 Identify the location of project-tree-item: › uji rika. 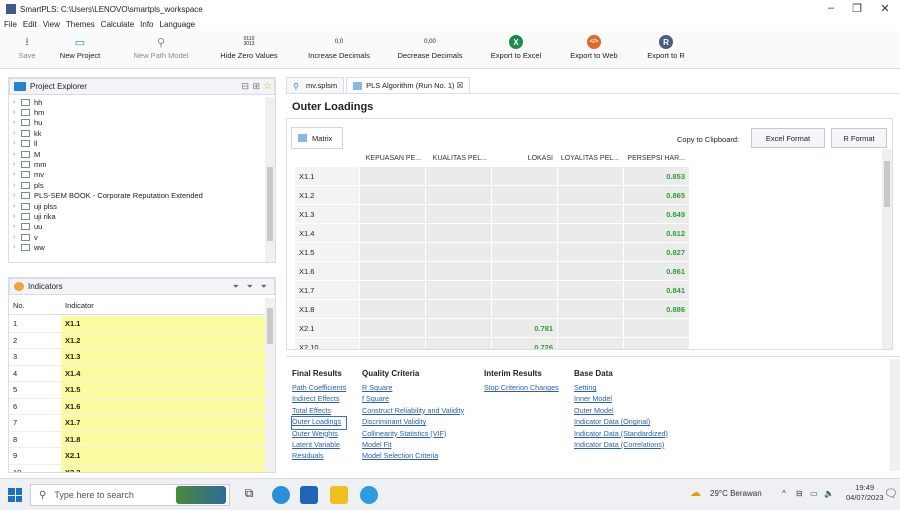
(138, 216).